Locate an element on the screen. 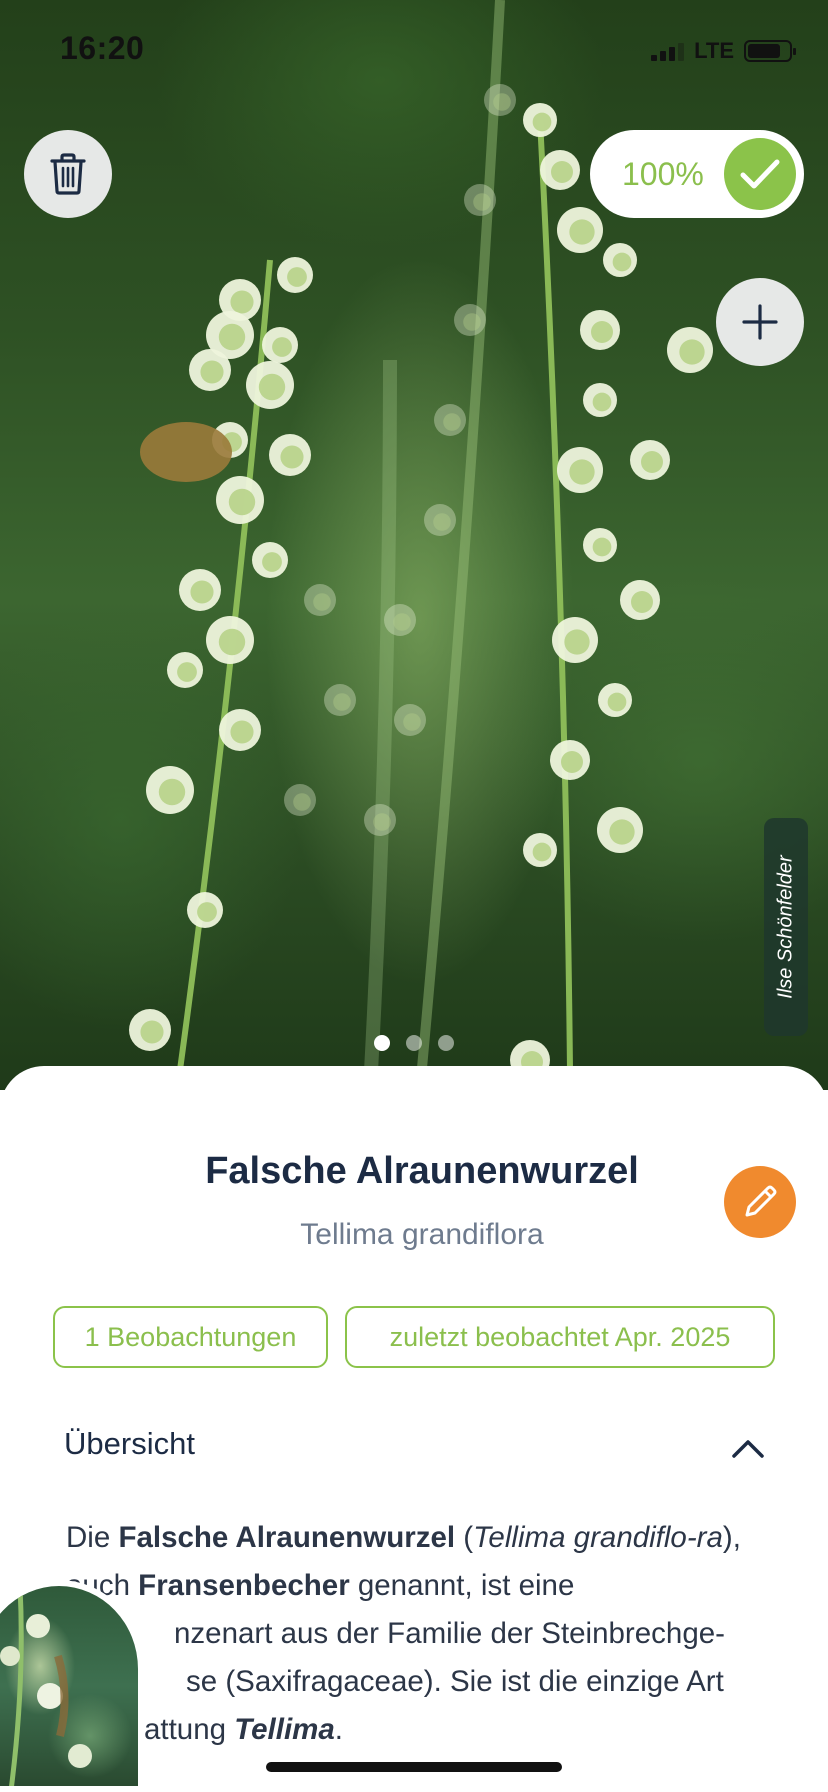  edit-button is located at coordinates (760, 1202).